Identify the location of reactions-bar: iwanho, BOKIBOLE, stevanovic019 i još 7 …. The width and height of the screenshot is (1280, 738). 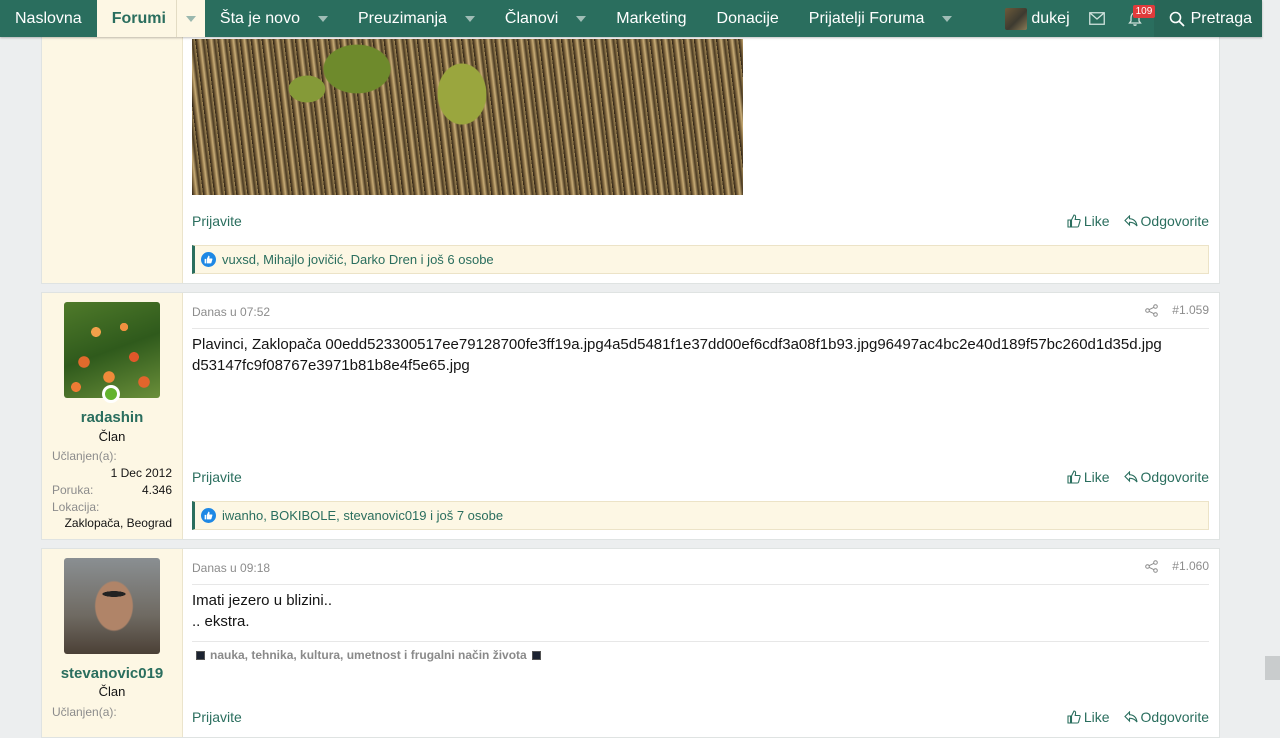
(700, 515).